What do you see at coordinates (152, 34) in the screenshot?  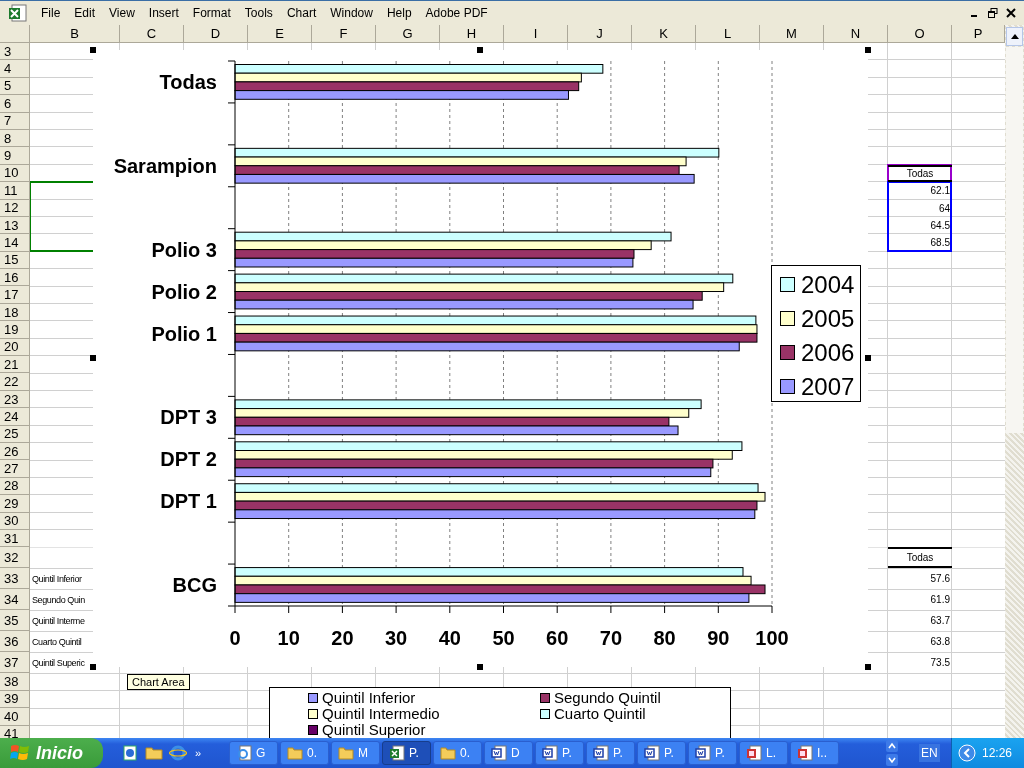 I see `column-header: C` at bounding box center [152, 34].